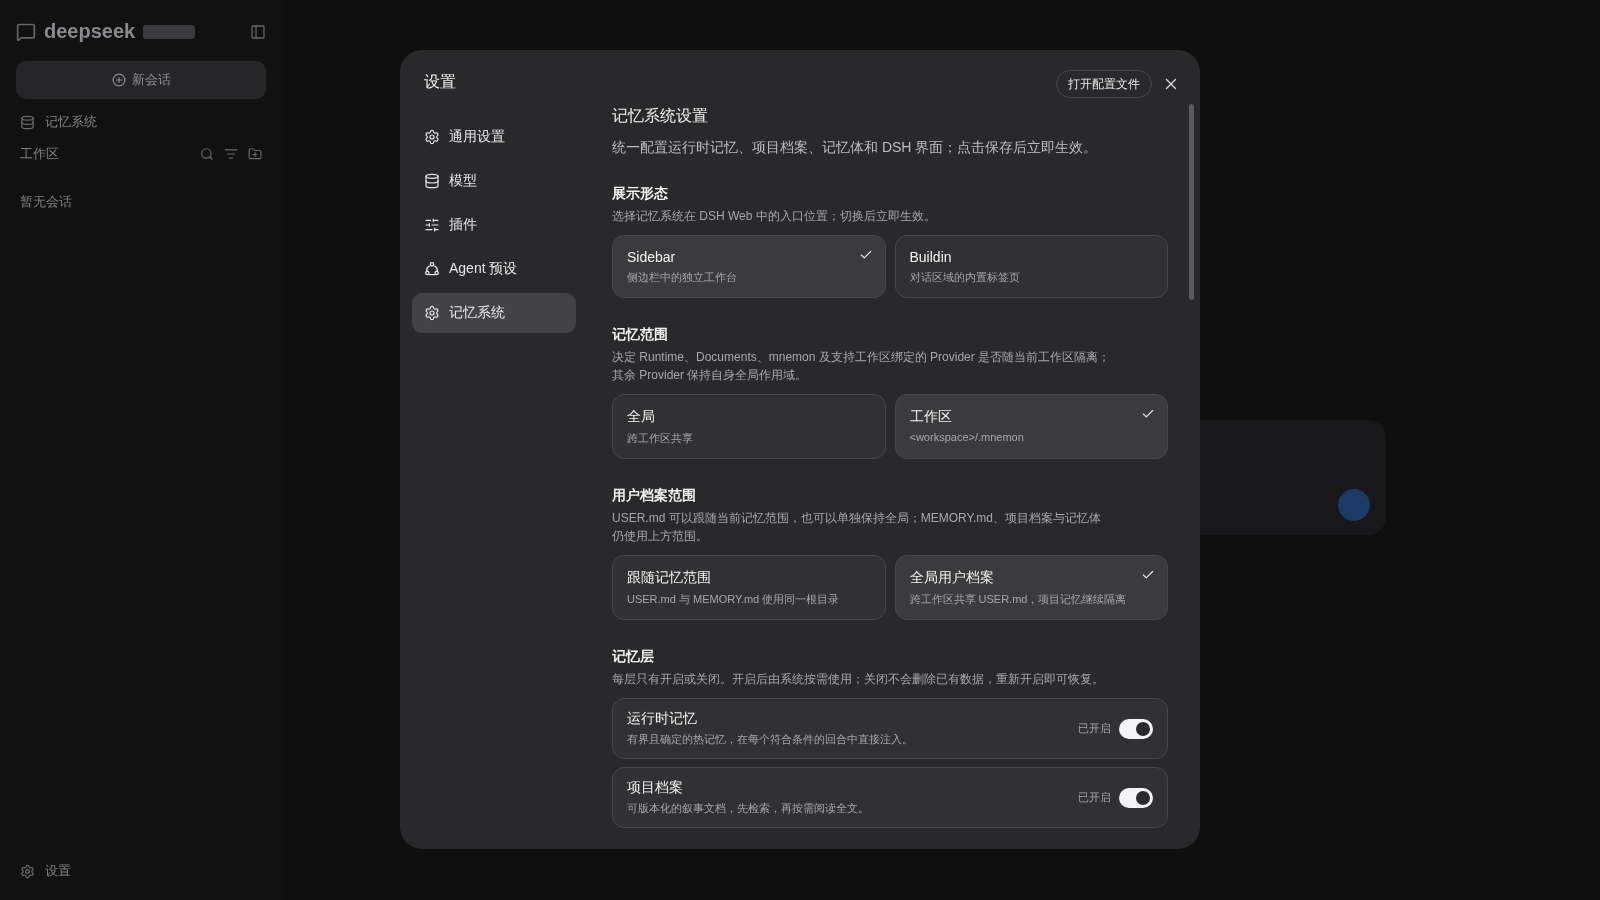 The width and height of the screenshot is (1600, 900). What do you see at coordinates (858, 679) in the screenshot?
I see `section-description: 每层只有开启或关闭。开启后由系统按需使用；关闭不会删除已有数据，重新开启即可恢复。` at bounding box center [858, 679].